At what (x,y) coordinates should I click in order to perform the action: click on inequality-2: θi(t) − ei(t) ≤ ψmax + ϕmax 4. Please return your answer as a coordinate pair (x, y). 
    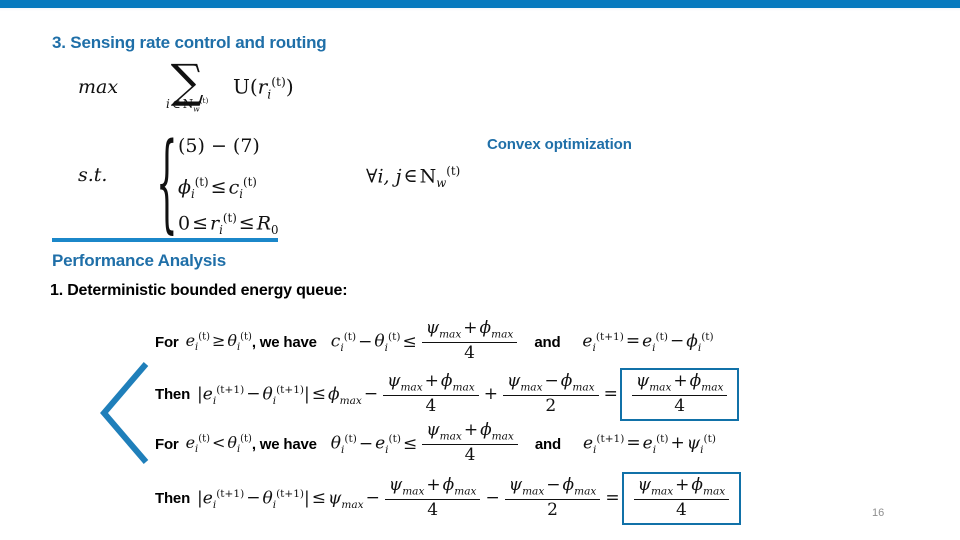
    Looking at the image, I should click on (426, 443).